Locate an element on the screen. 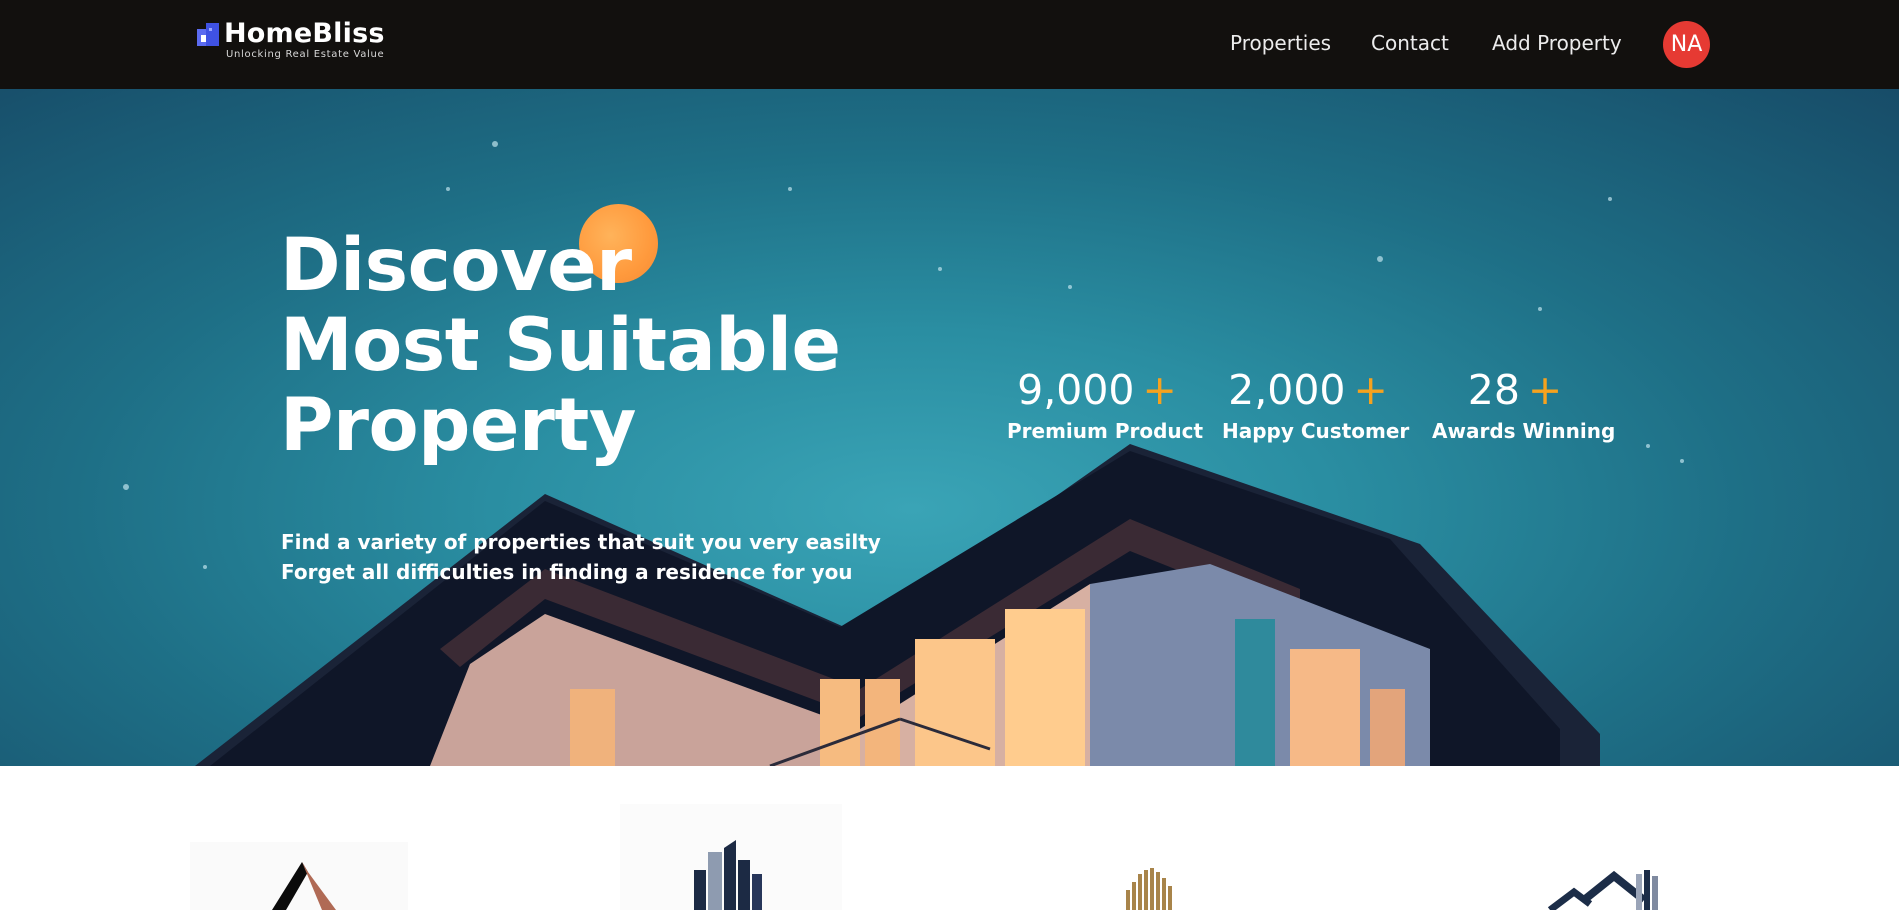  brand-logo: HomeBliss Unlocking Real Estate Value is located at coordinates (302, 41).